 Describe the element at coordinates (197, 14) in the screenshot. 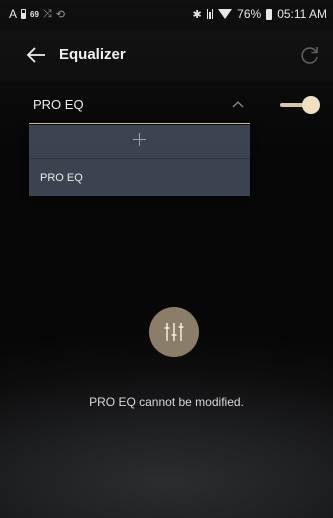

I see `bluetooth-icon: ✱` at that location.